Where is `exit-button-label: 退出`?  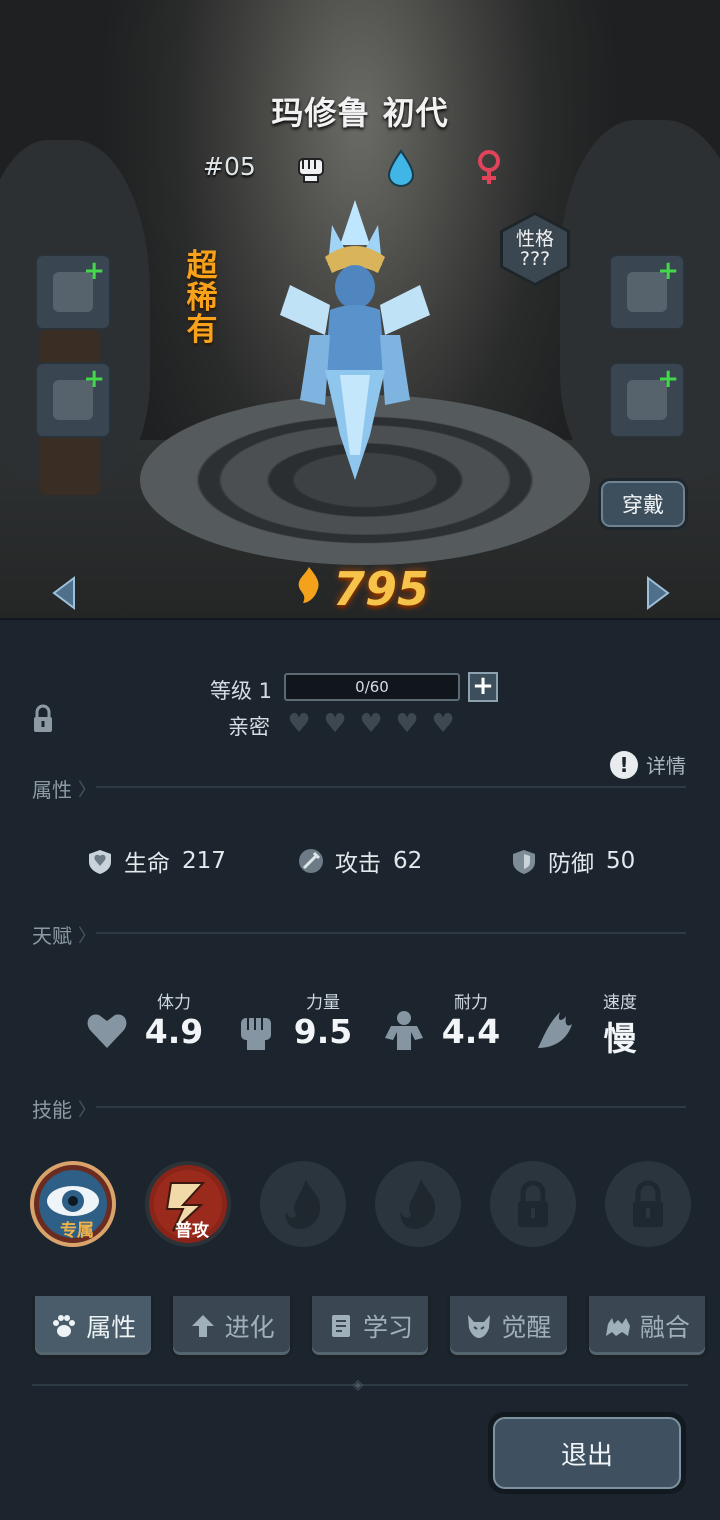
exit-button-label: 退出 is located at coordinates (587, 1453).